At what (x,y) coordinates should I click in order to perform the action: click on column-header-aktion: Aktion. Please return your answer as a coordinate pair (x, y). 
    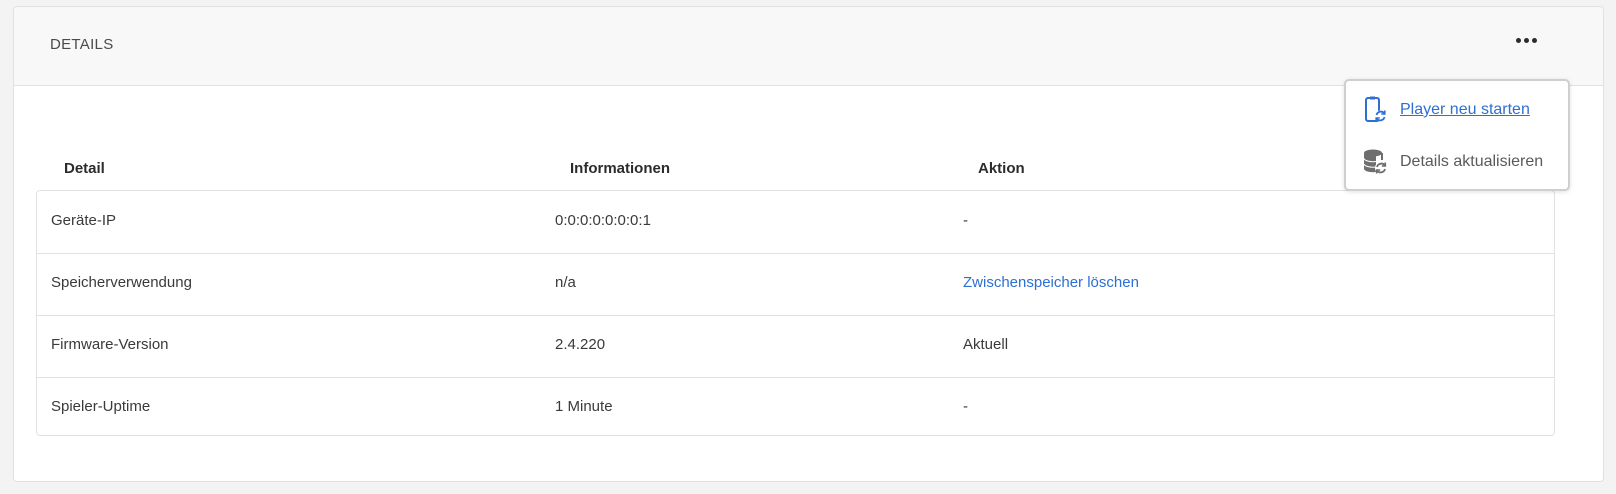
    Looking at the image, I should click on (1001, 168).